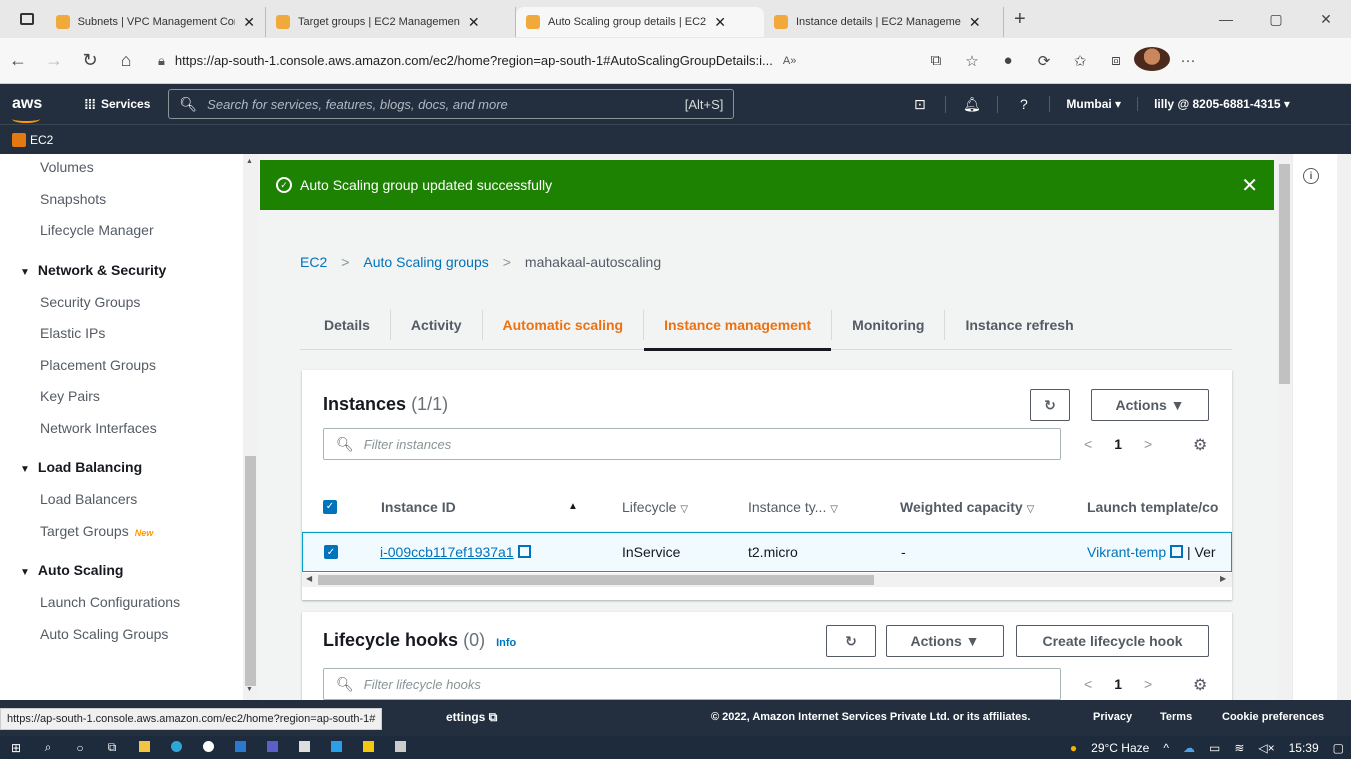 The height and width of the screenshot is (759, 1351). What do you see at coordinates (368, 747) in the screenshot?
I see `power-bi-icon` at bounding box center [368, 747].